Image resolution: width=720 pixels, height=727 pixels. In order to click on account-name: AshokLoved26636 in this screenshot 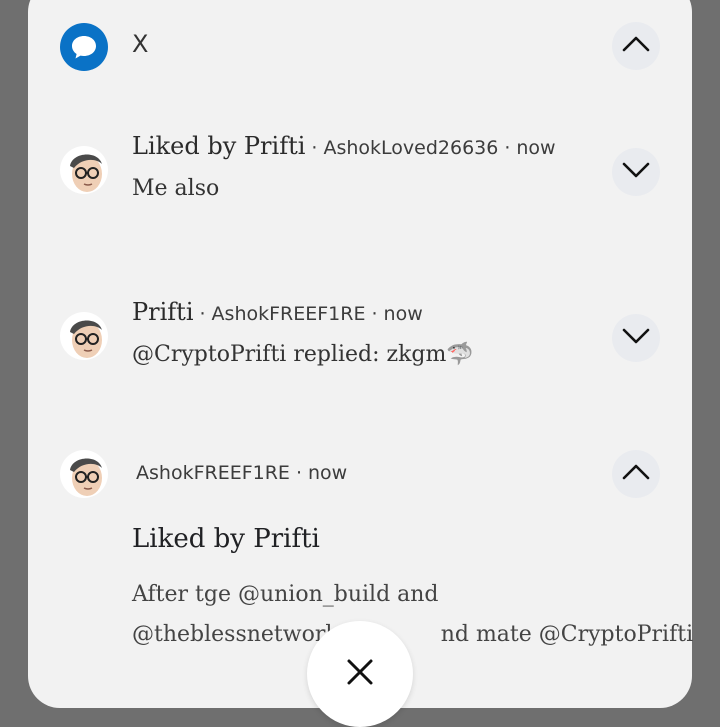, I will do `click(411, 148)`.